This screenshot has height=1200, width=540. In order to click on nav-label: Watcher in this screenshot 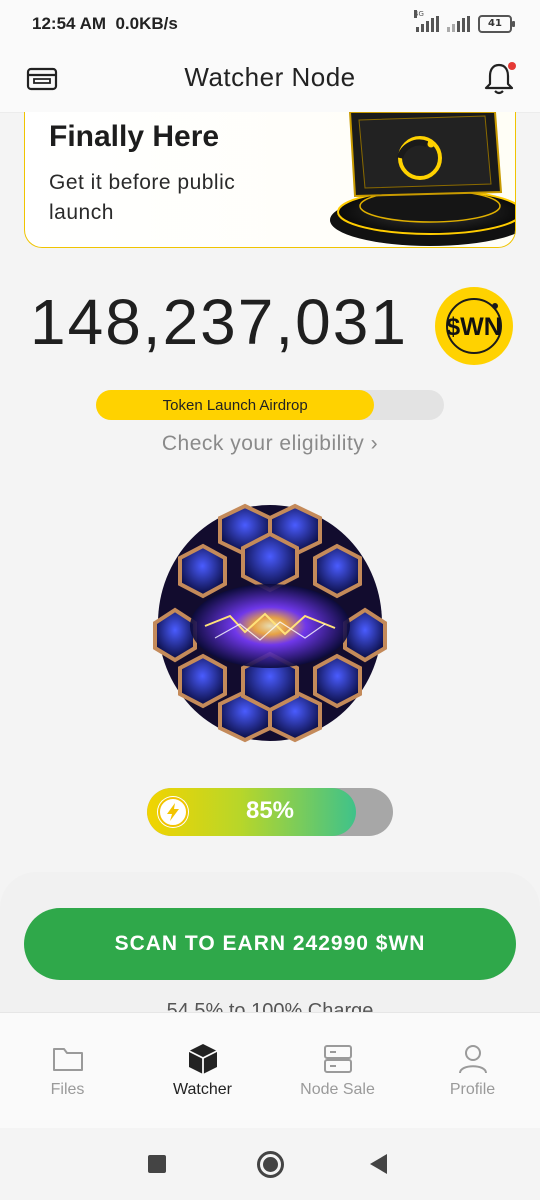, I will do `click(202, 1089)`.